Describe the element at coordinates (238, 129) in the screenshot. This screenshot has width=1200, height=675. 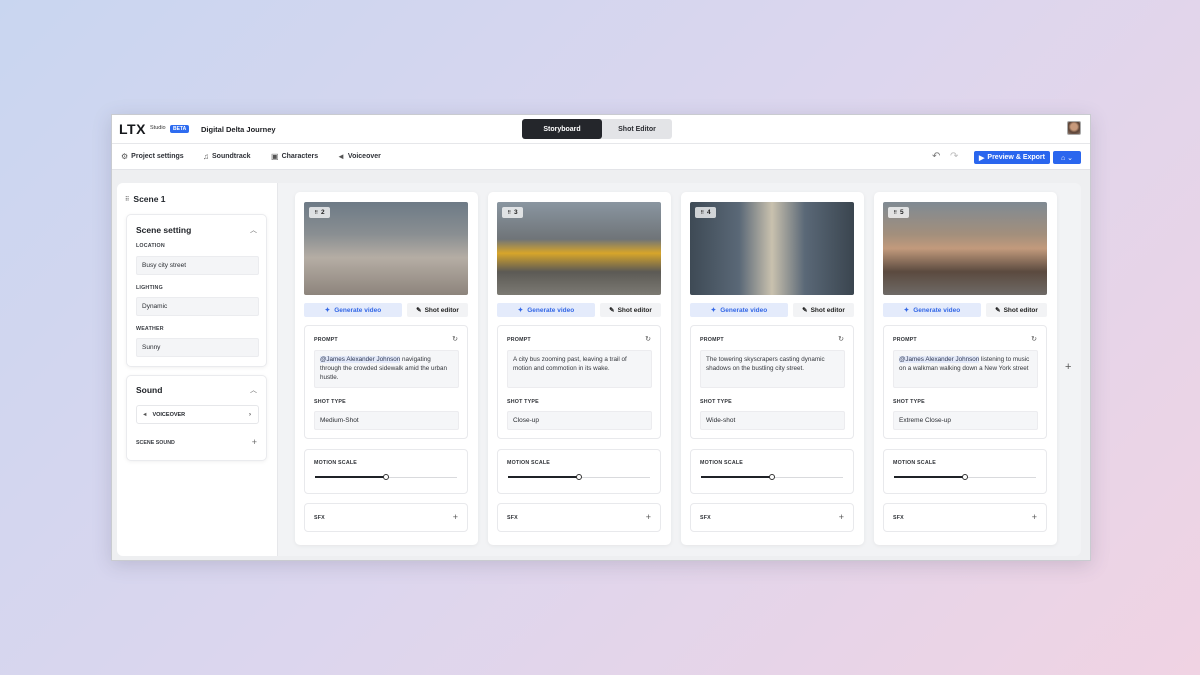
I see `project-title: Digital Delta Journey` at that location.